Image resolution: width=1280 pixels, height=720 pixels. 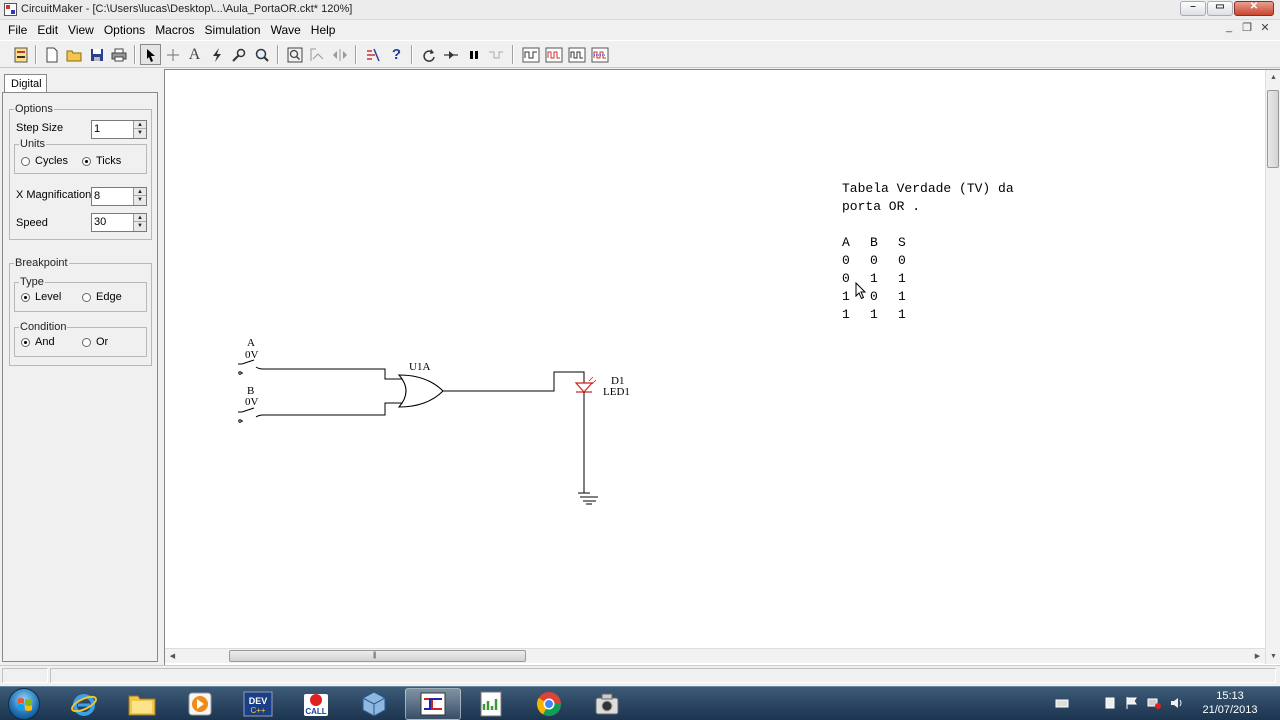 I want to click on menu-help: Help, so click(x=319, y=30).